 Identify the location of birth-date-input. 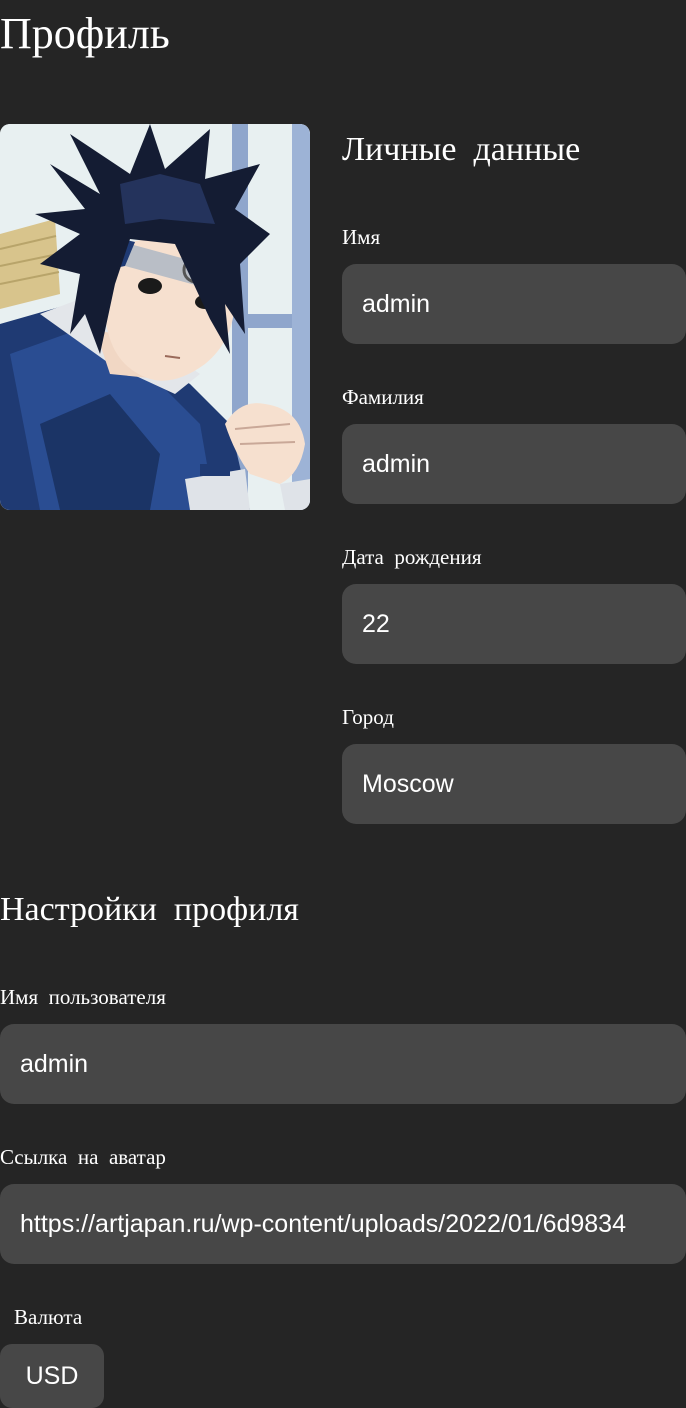
(514, 624).